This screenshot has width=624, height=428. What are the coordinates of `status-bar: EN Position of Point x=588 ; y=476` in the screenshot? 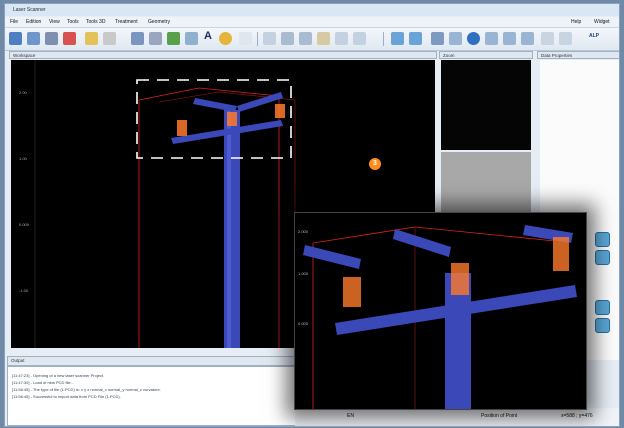 It's located at (457, 417).